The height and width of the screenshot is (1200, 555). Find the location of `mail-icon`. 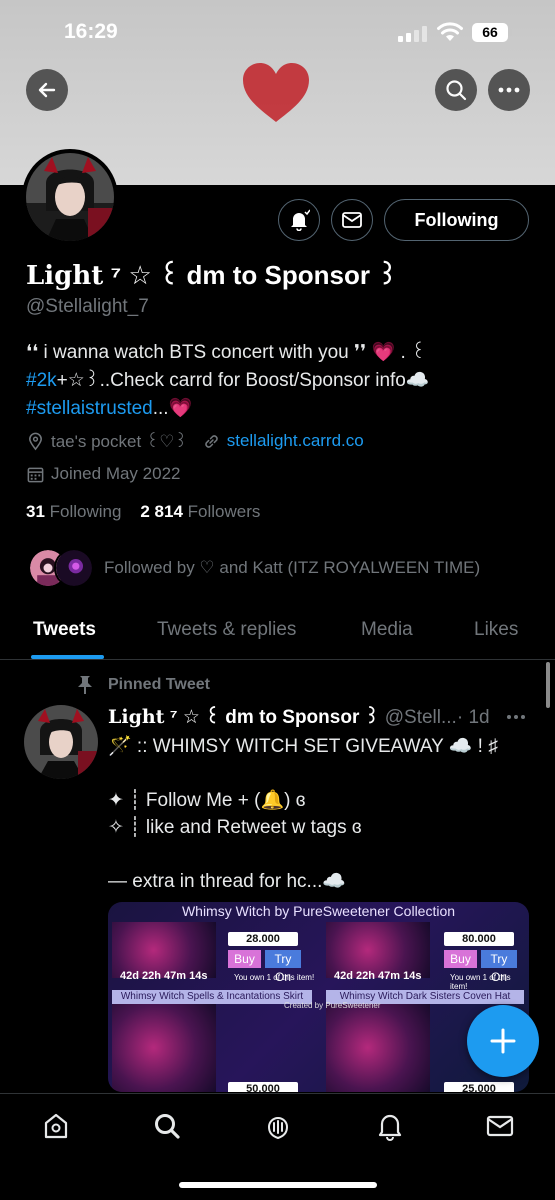

mail-icon is located at coordinates (352, 220).